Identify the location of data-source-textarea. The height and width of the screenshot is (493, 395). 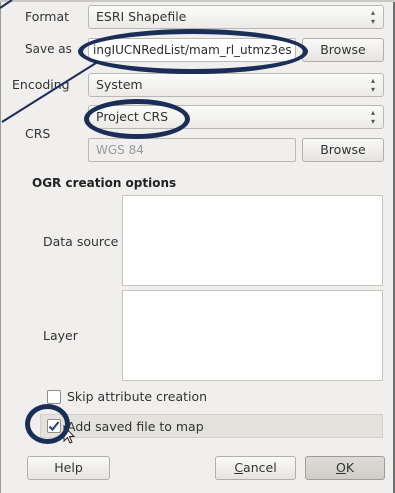
(252, 240).